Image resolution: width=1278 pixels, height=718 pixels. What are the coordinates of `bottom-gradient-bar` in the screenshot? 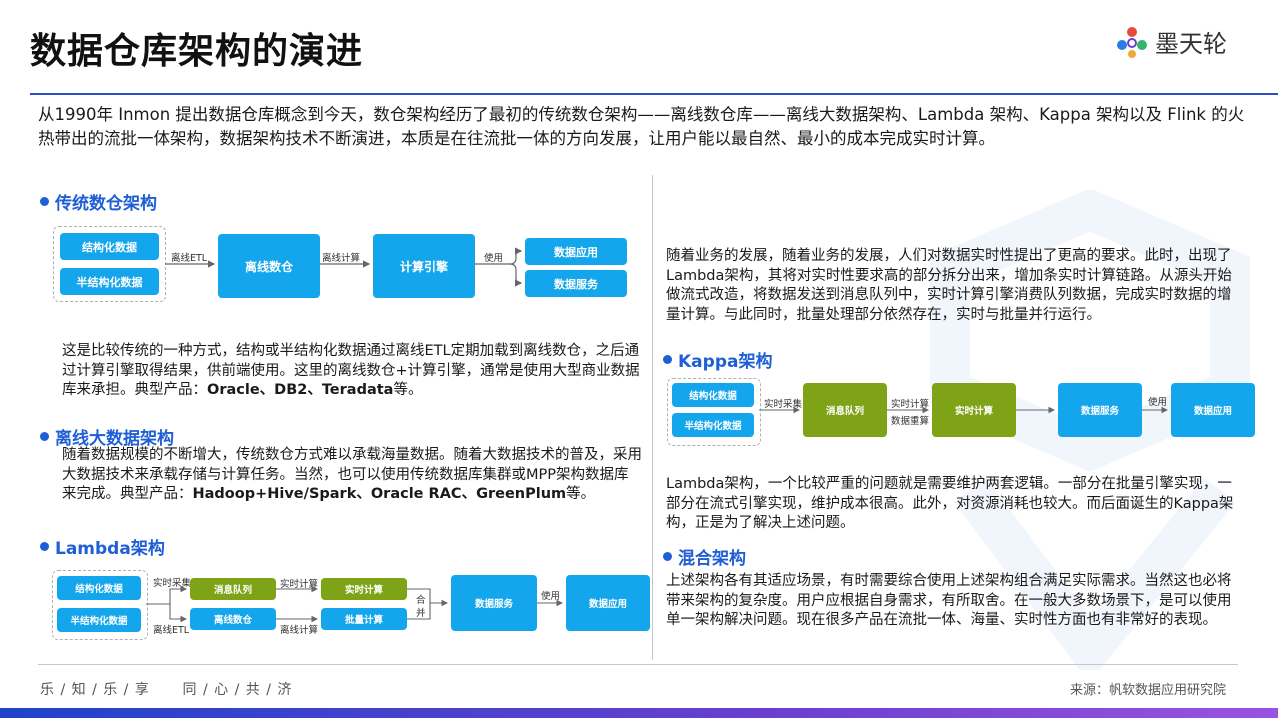 It's located at (639, 713).